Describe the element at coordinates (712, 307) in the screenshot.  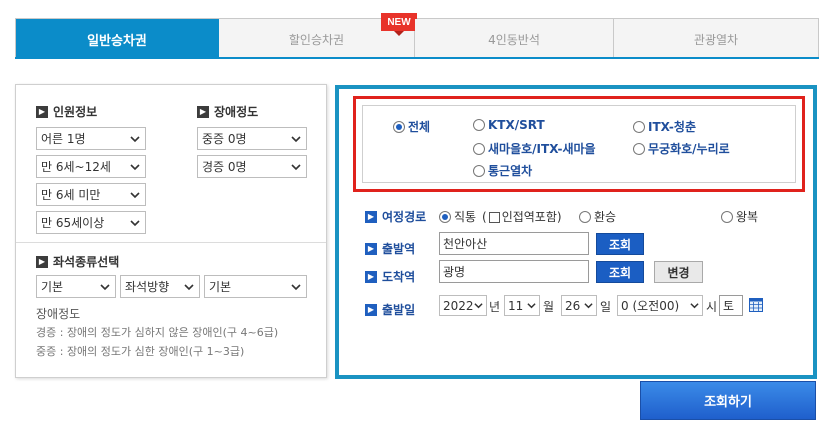
I see `hour-unit: 시` at that location.